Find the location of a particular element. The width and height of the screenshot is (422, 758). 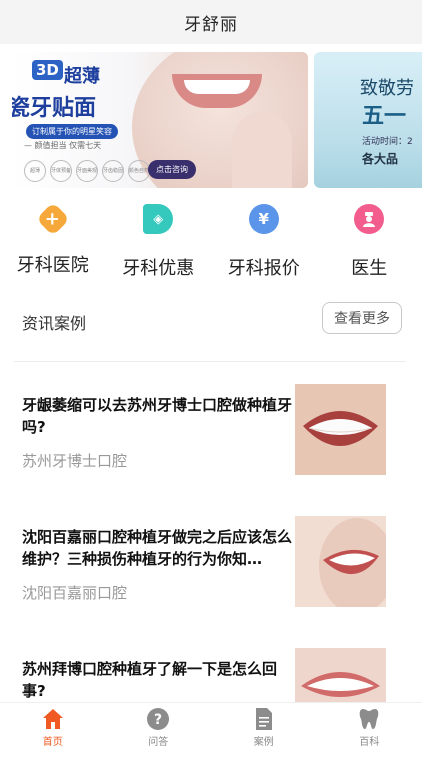

tooth-icon is located at coordinates (369, 719).